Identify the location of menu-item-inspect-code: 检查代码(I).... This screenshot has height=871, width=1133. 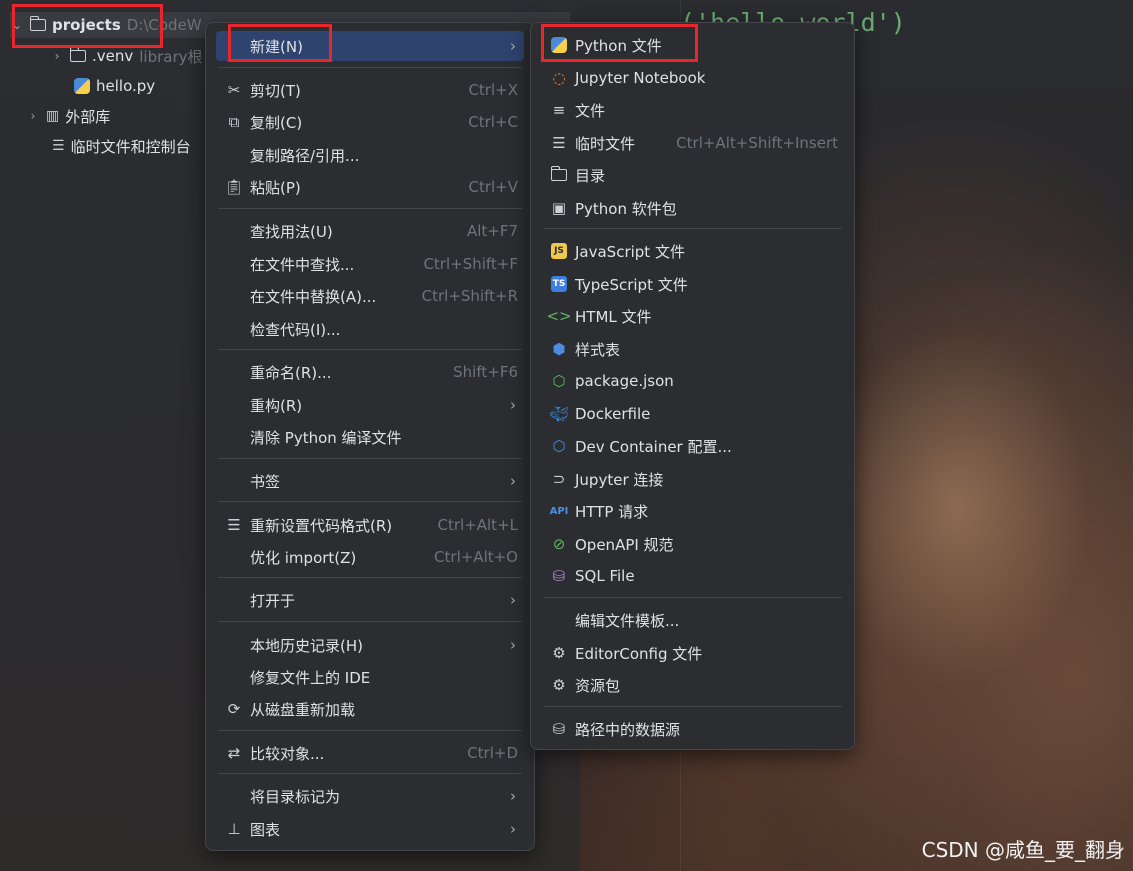
(370, 329).